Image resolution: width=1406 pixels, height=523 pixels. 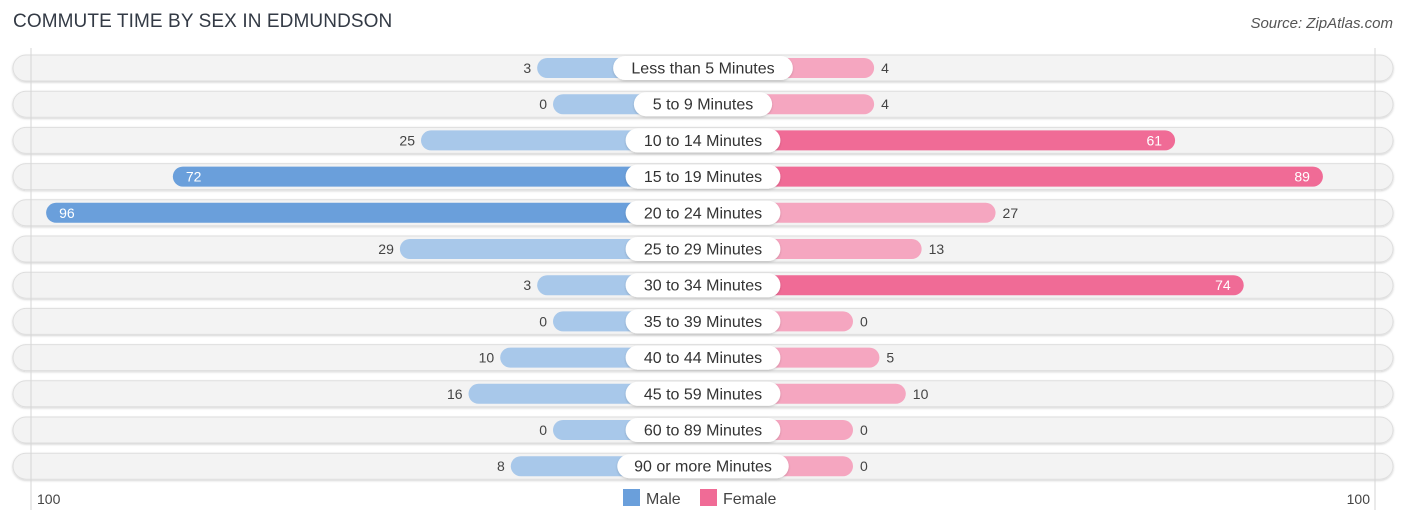 I want to click on chart-row: 5 to 9 Minutes 0 4, so click(x=703, y=104).